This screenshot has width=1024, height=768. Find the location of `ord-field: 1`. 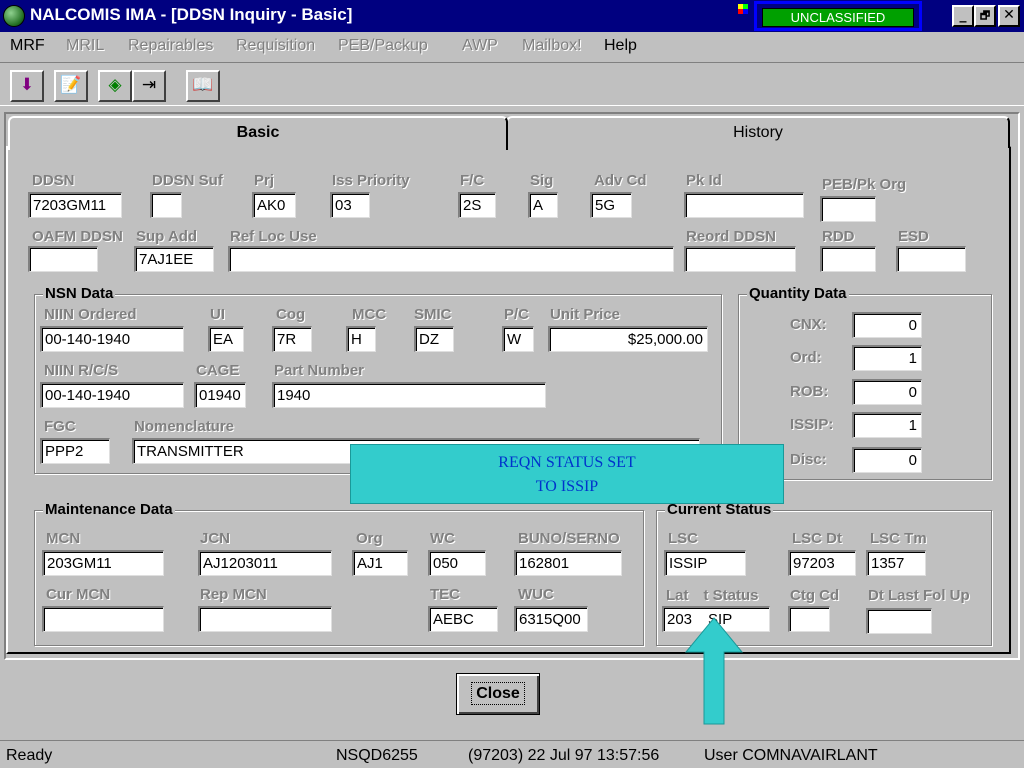

ord-field: 1 is located at coordinates (887, 358).